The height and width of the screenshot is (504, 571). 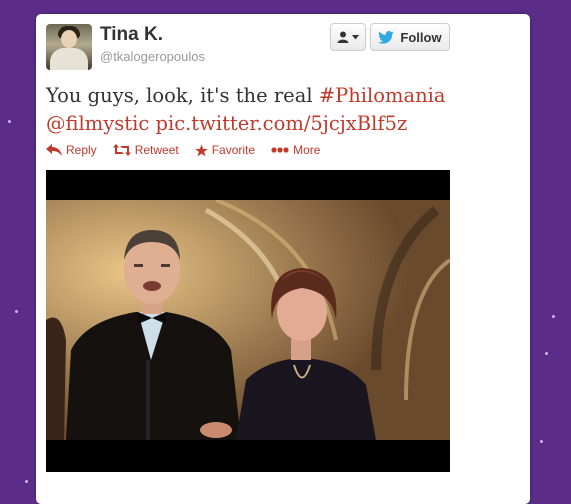 What do you see at coordinates (183, 150) in the screenshot?
I see `tweet-actions: Reply Retweet Favorite More` at bounding box center [183, 150].